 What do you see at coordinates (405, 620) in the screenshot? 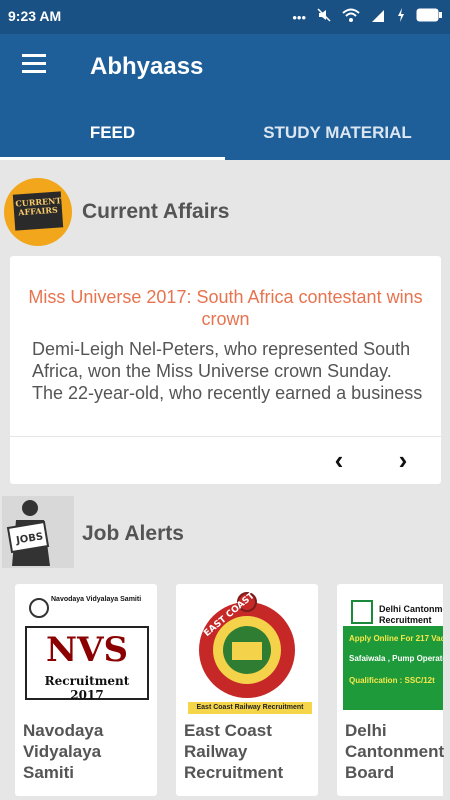
I see `dcb-header2: Recruitment` at bounding box center [405, 620].